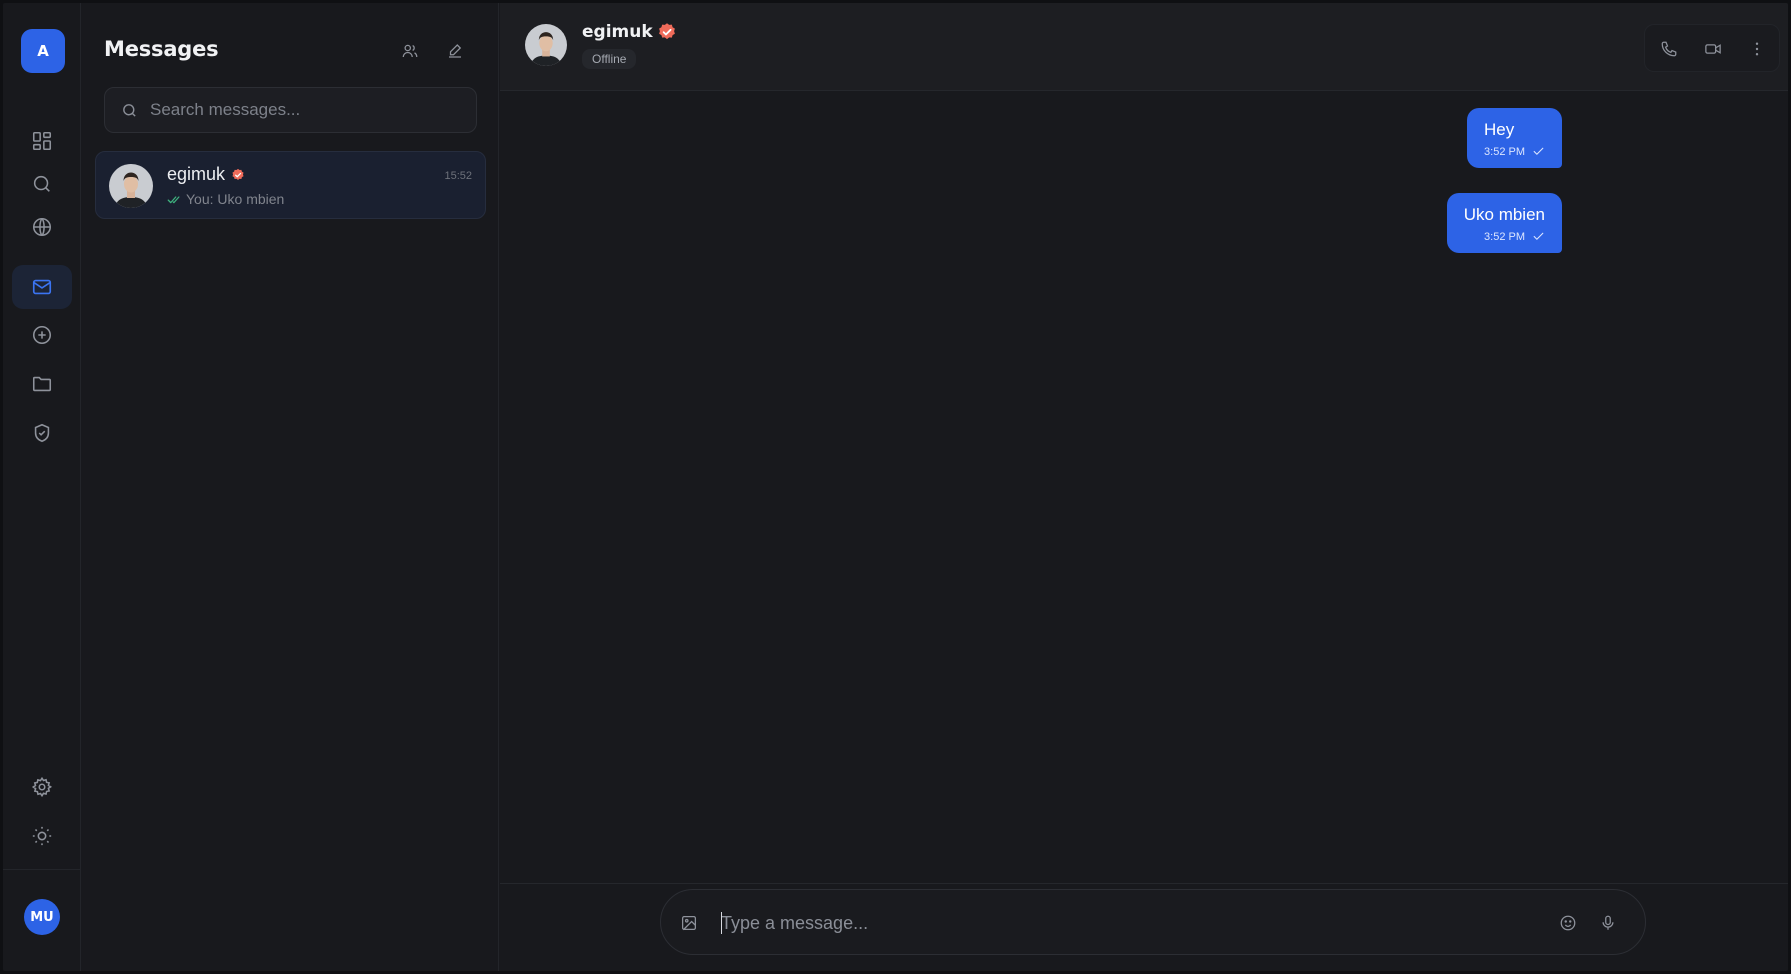 Image resolution: width=1791 pixels, height=974 pixels. I want to click on video-camera-icon, so click(1713, 49).